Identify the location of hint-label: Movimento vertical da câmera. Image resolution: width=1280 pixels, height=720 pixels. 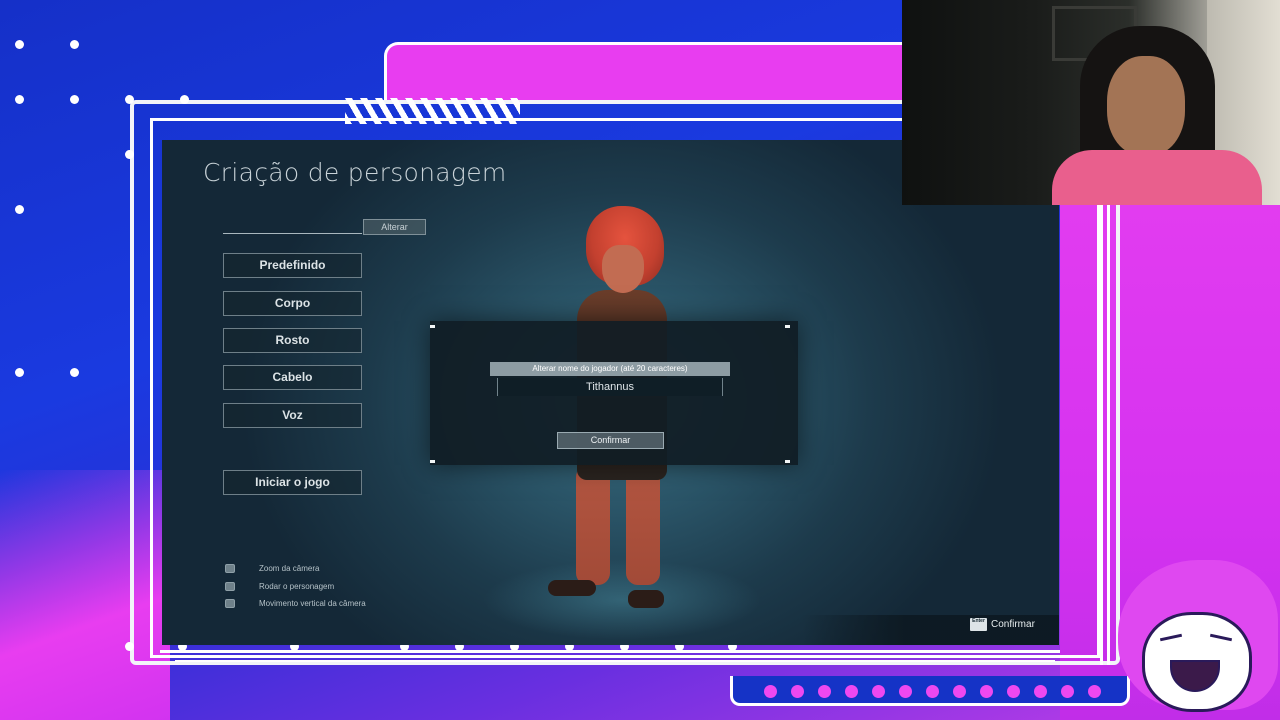
(312, 603).